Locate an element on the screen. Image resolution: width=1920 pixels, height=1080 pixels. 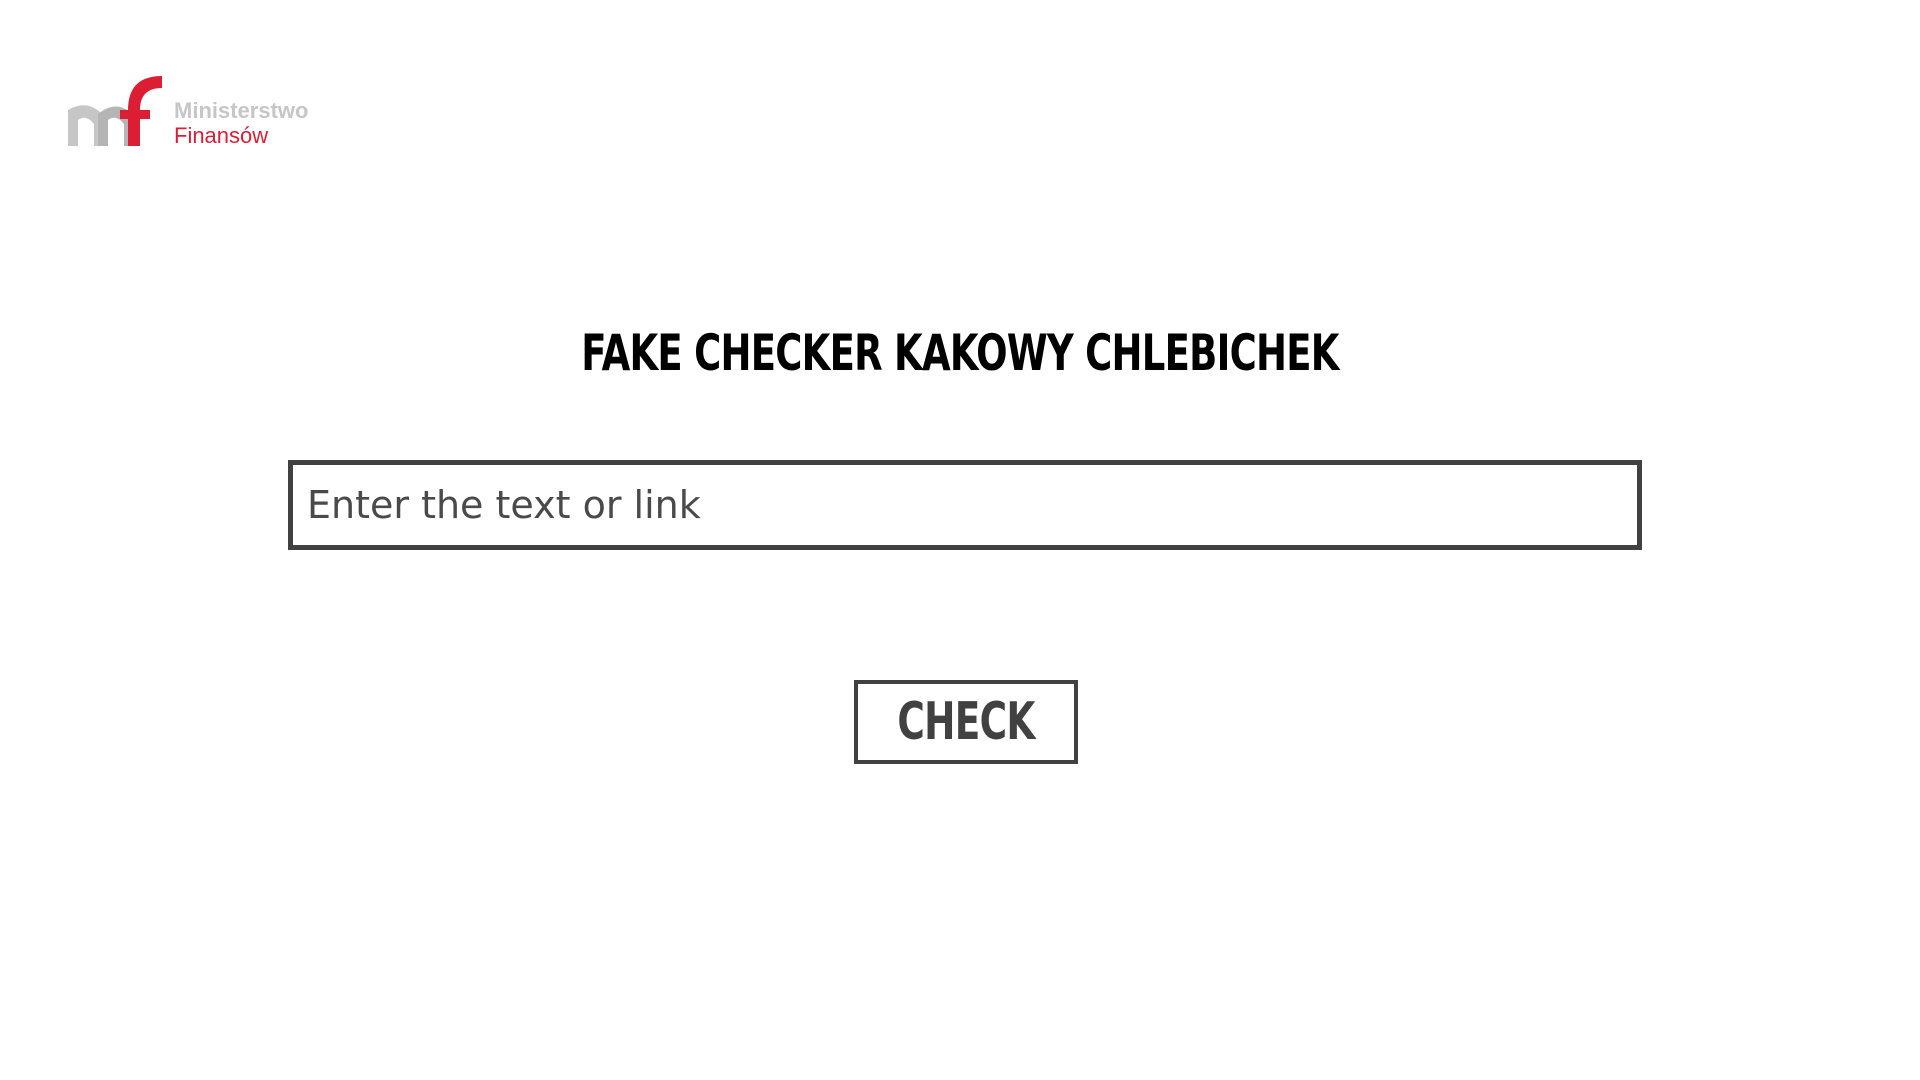
check-button-label: CHECK is located at coordinates (966, 722).